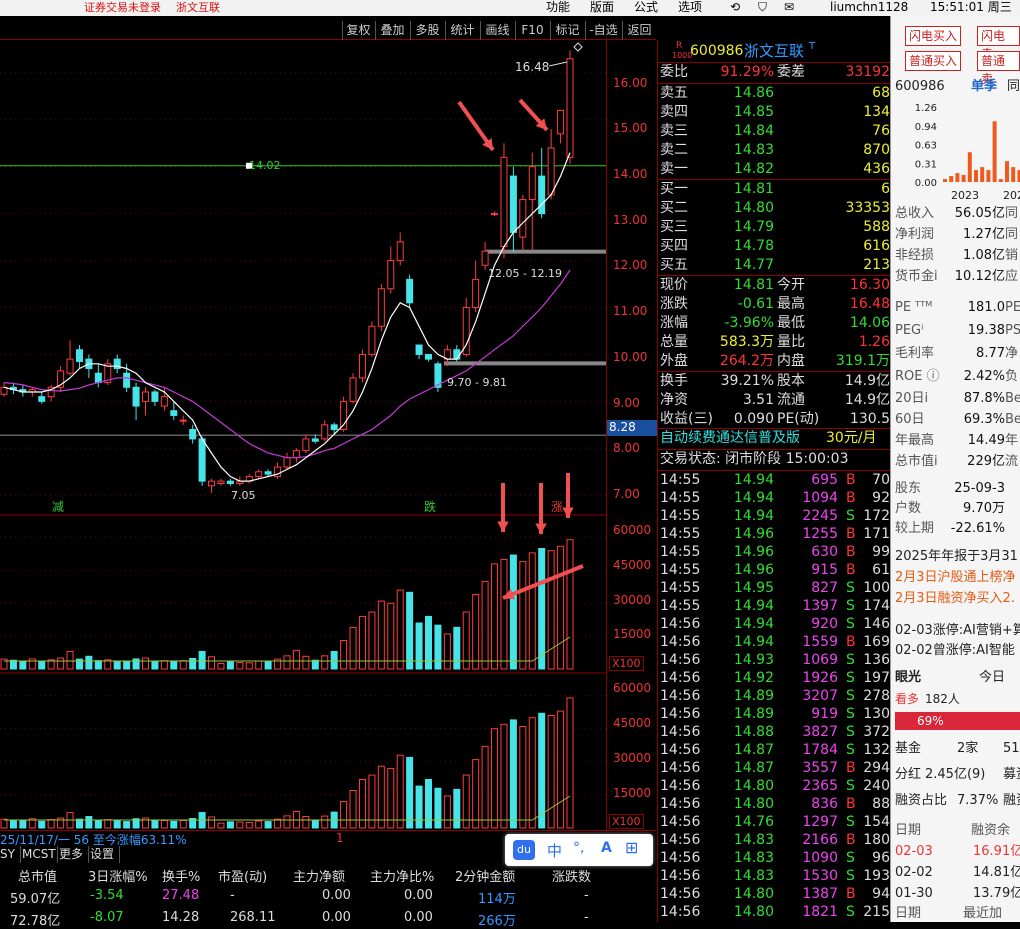 This screenshot has width=1020, height=929. I want to click on column-header: 主力净额, so click(319, 875).